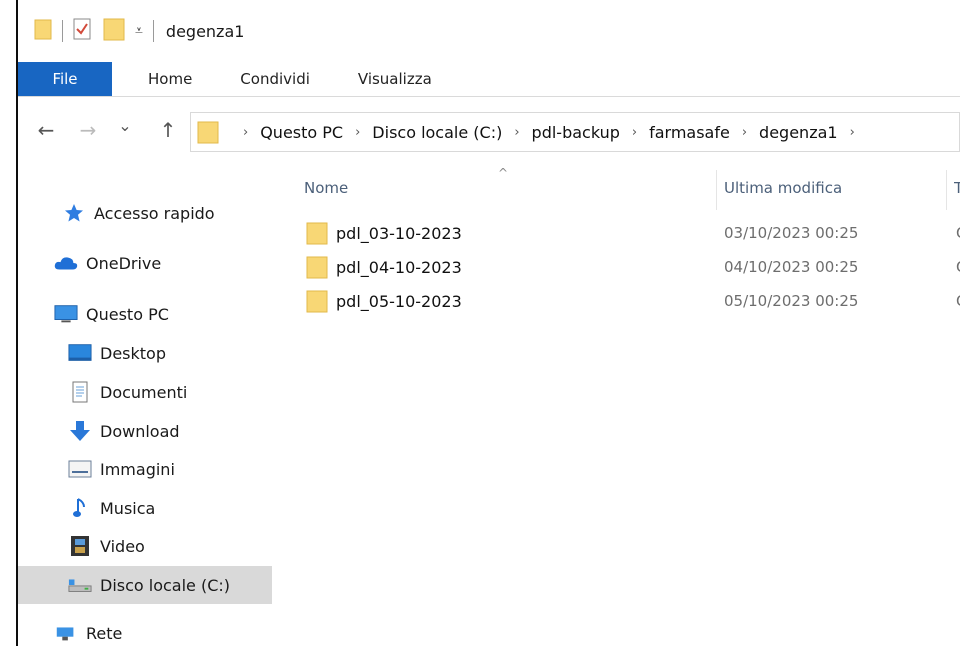 The image size is (960, 646). What do you see at coordinates (164, 79) in the screenshot?
I see `tab-home: Home` at bounding box center [164, 79].